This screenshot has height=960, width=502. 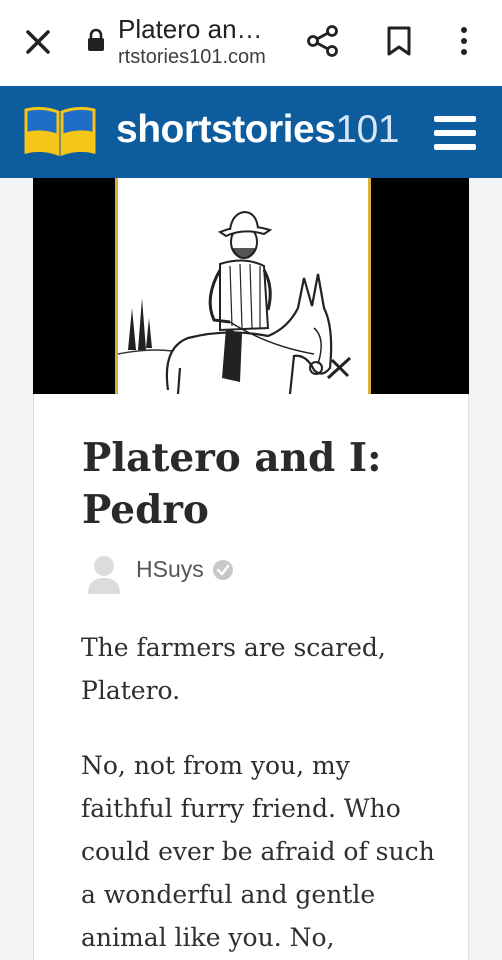 I want to click on browser-toolbar: Platero an… rtstories101.com, so click(x=251, y=43).